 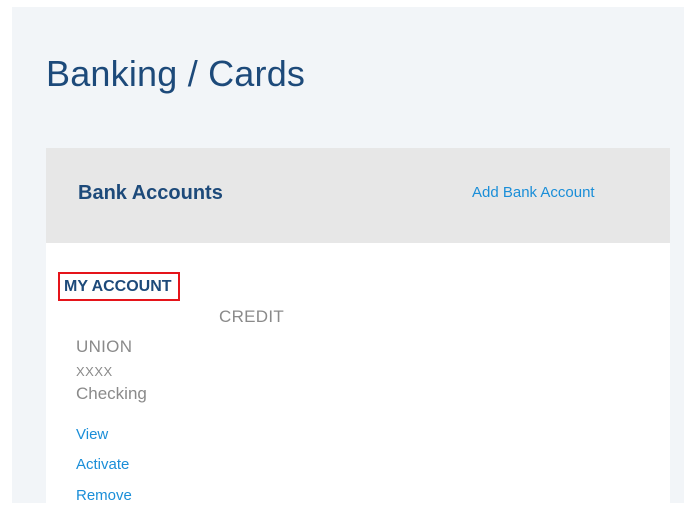 I want to click on account-number-mask: XXXX, so click(x=94, y=371).